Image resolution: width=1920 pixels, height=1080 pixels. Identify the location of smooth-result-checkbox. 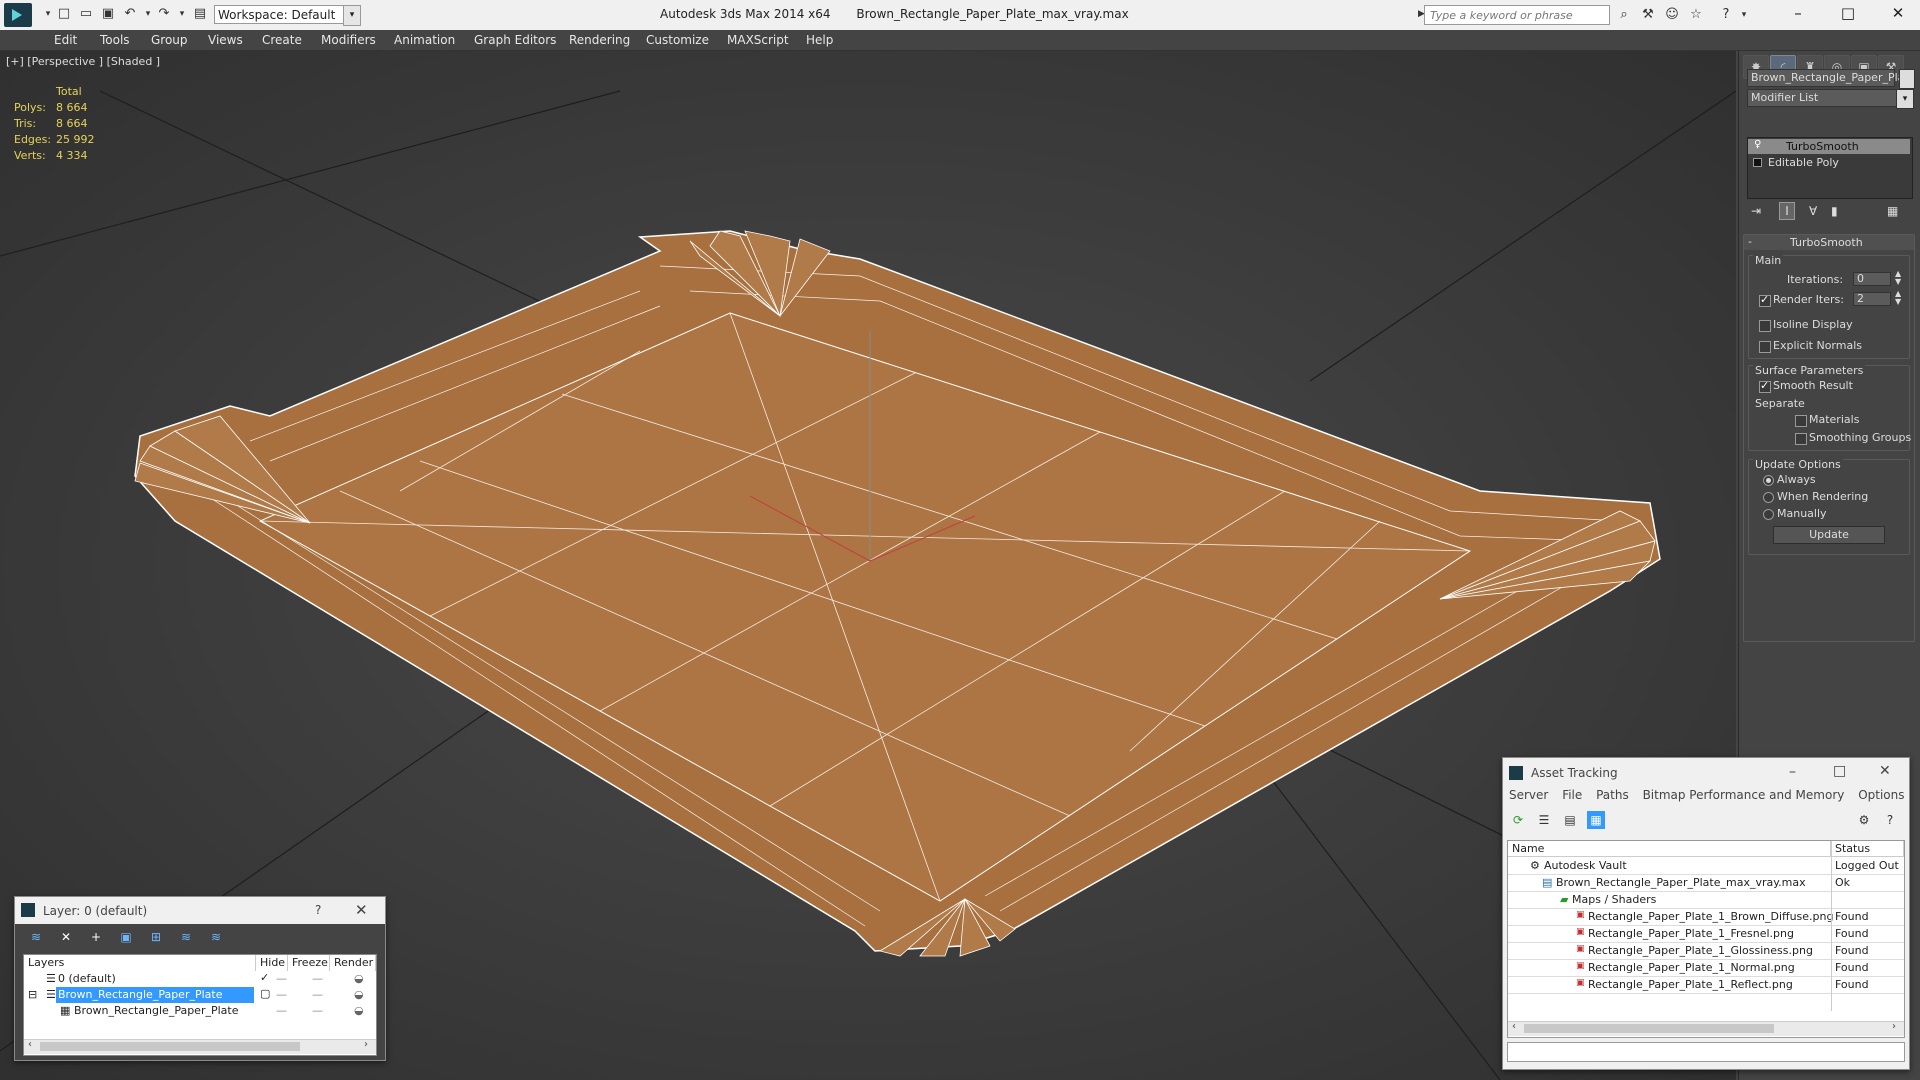
(1765, 386).